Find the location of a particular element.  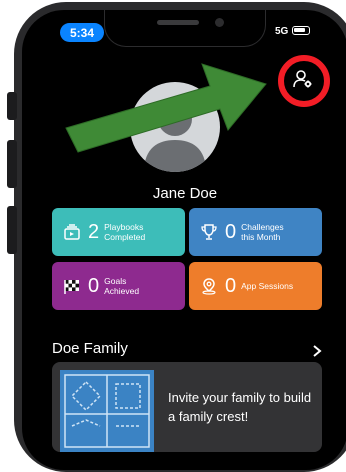

stat-label: Playbooks Completed is located at coordinates (125, 232).